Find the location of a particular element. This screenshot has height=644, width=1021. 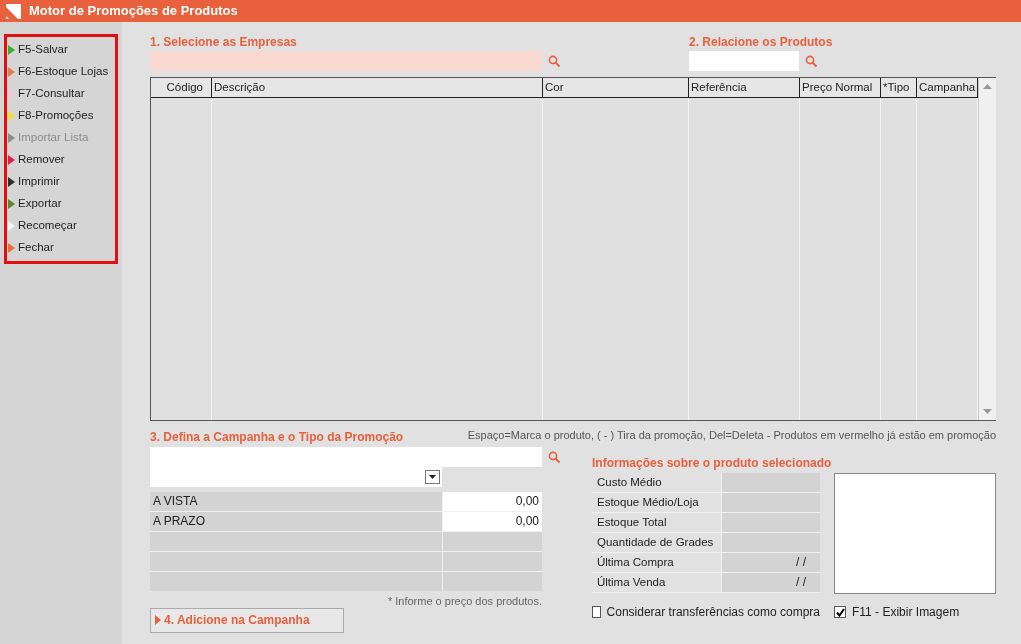

price-label: A VISTA is located at coordinates (296, 501).